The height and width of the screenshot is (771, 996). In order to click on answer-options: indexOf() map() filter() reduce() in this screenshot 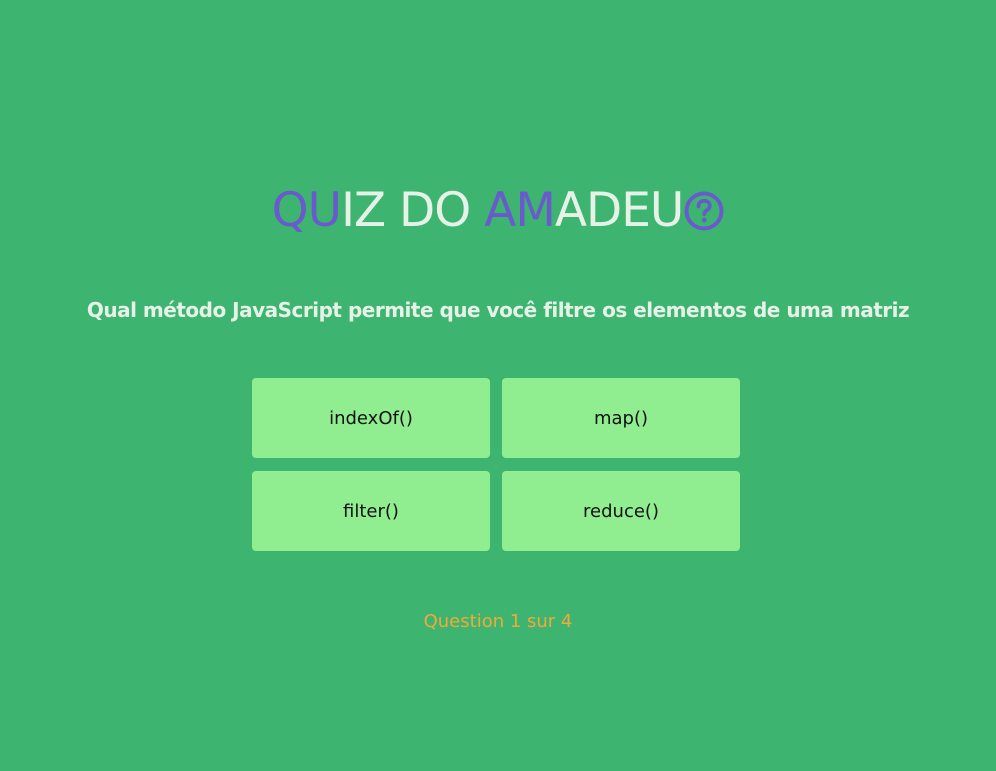, I will do `click(496, 464)`.